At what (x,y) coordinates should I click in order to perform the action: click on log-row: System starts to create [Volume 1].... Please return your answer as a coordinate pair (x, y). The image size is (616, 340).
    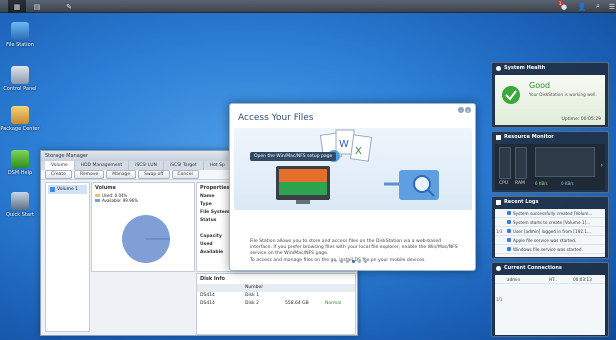
    Looking at the image, I should click on (550, 222).